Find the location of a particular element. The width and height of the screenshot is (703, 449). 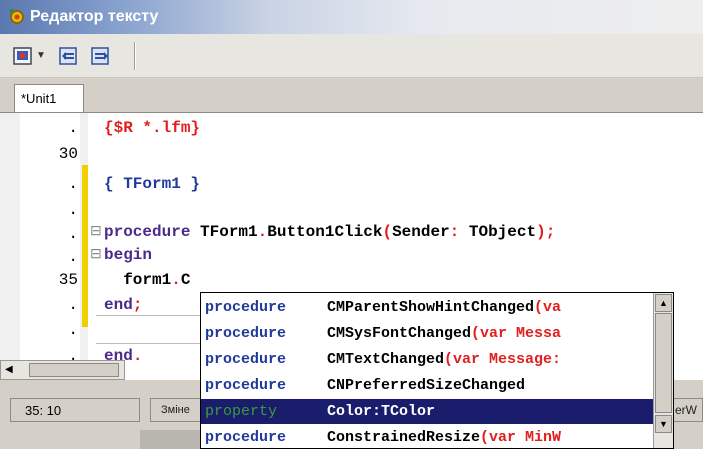

code-token: form1 is located at coordinates (138, 280).